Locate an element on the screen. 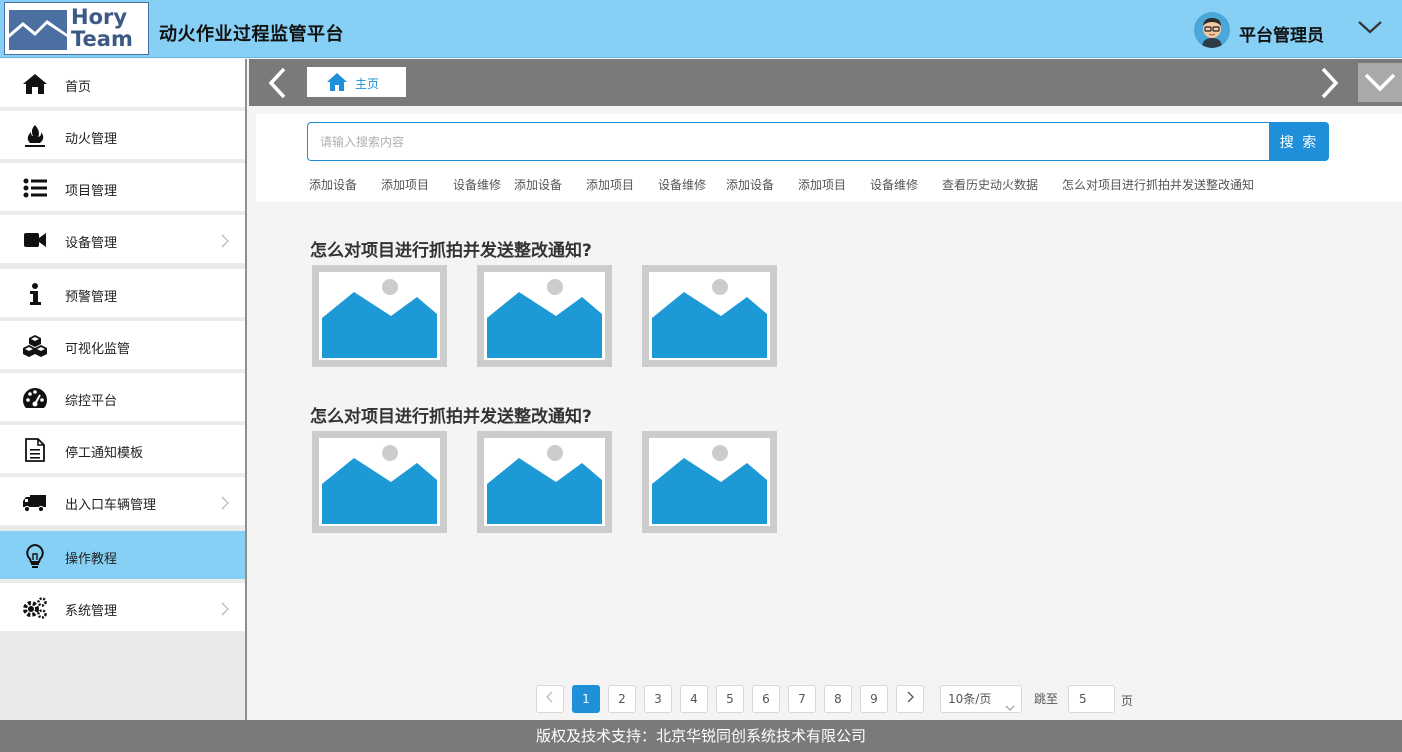  sidebar-item-alerts: 预警管理 is located at coordinates (122, 294).